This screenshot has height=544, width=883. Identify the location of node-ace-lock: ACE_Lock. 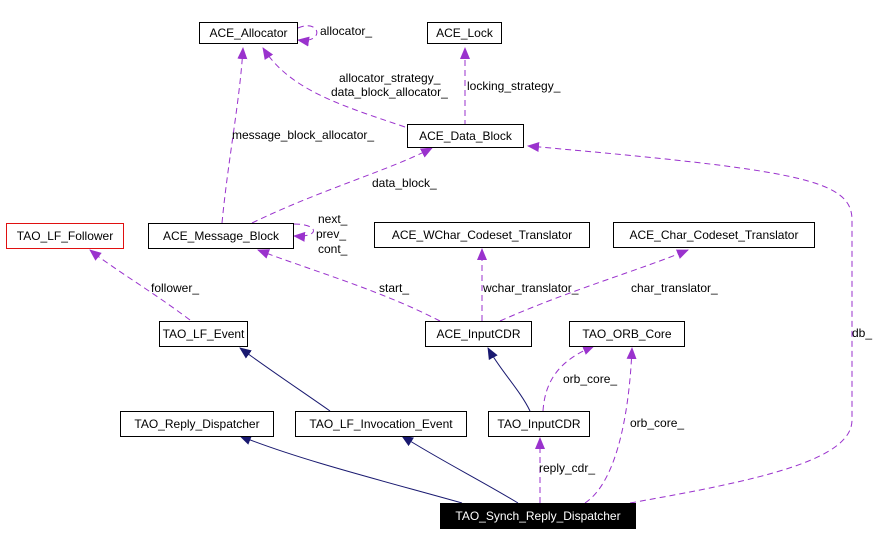
(464, 33).